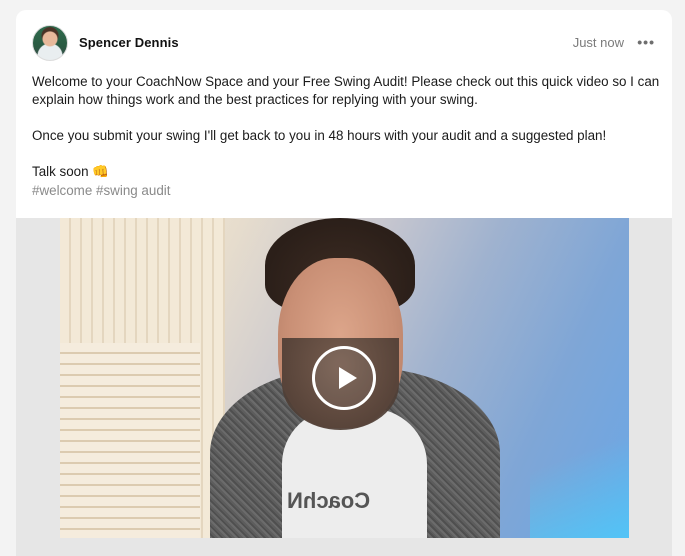 The image size is (685, 556). I want to click on avatar, so click(50, 43).